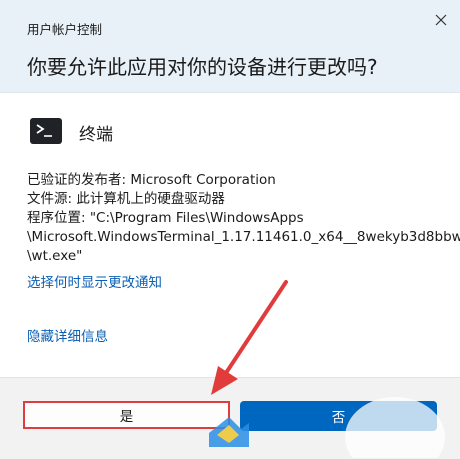  What do you see at coordinates (55, 256) in the screenshot?
I see `program-location-line-3: \wt.exe"` at bounding box center [55, 256].